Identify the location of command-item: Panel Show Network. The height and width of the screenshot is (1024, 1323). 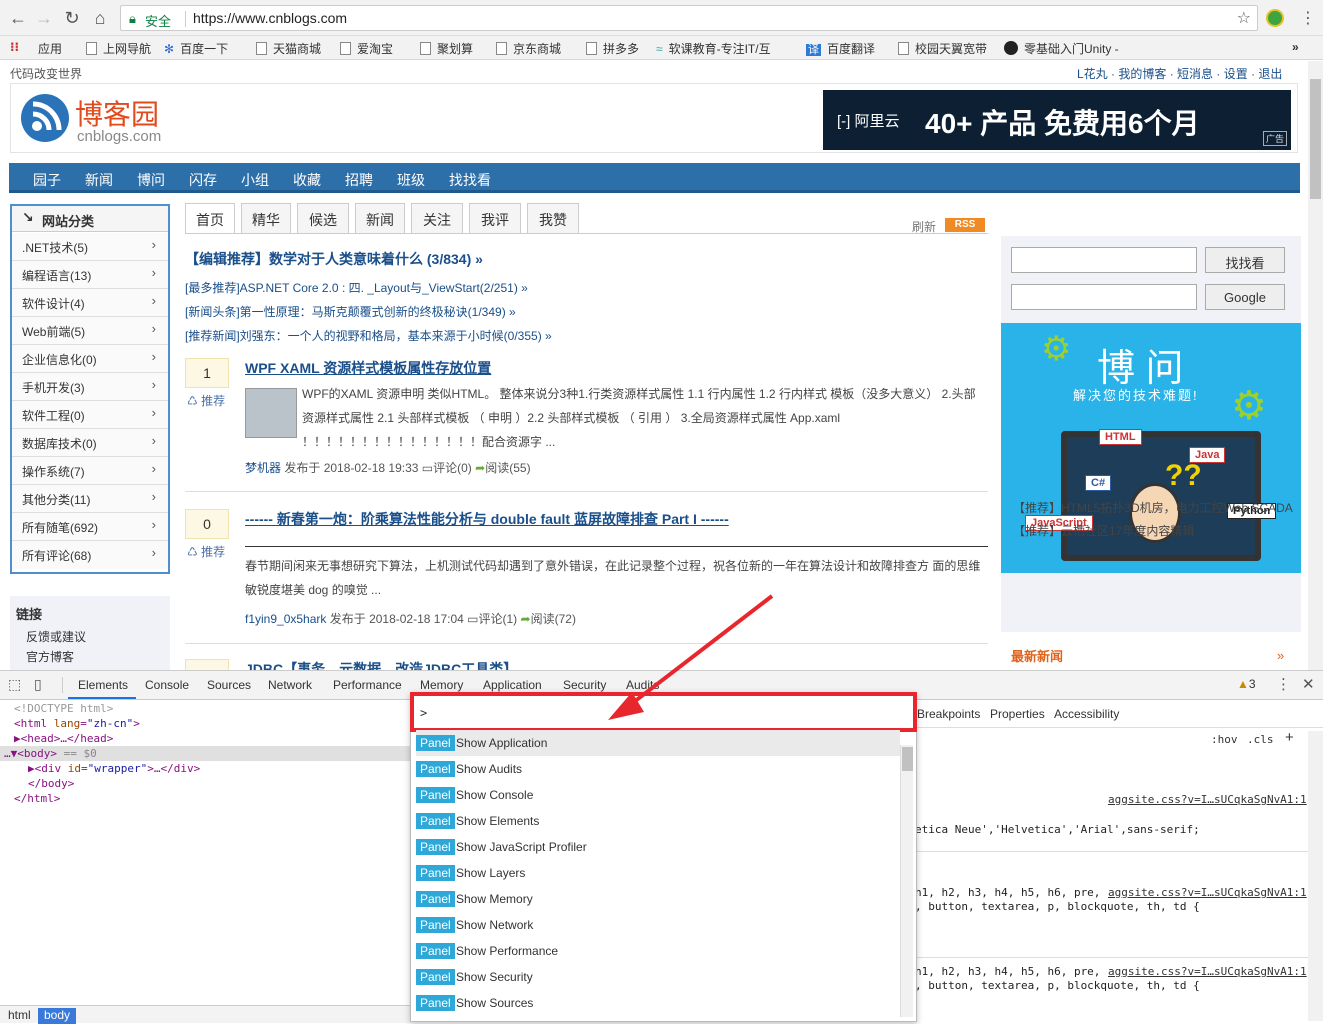
(658, 925).